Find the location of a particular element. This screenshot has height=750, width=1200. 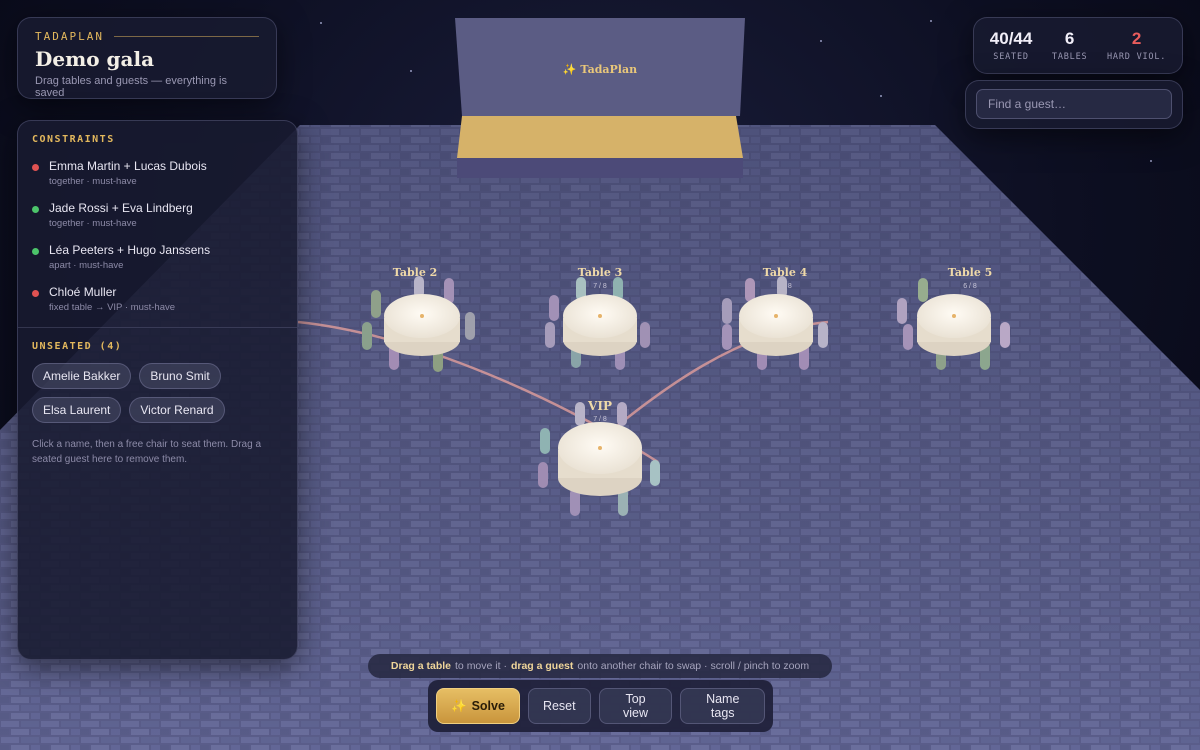

constraint-names: Emma Martin + Lucas Dubois is located at coordinates (128, 166).